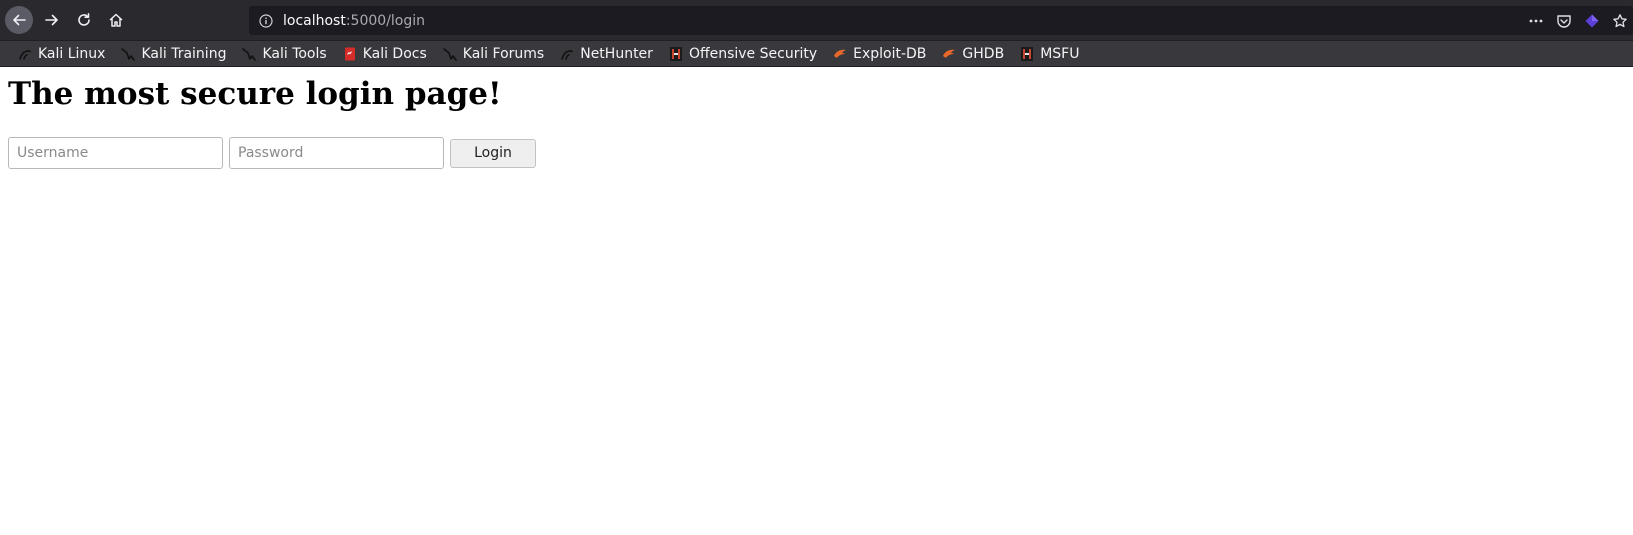 The height and width of the screenshot is (535, 1633). What do you see at coordinates (941, 20) in the screenshot?
I see `address-bar: localhost:5000/login` at bounding box center [941, 20].